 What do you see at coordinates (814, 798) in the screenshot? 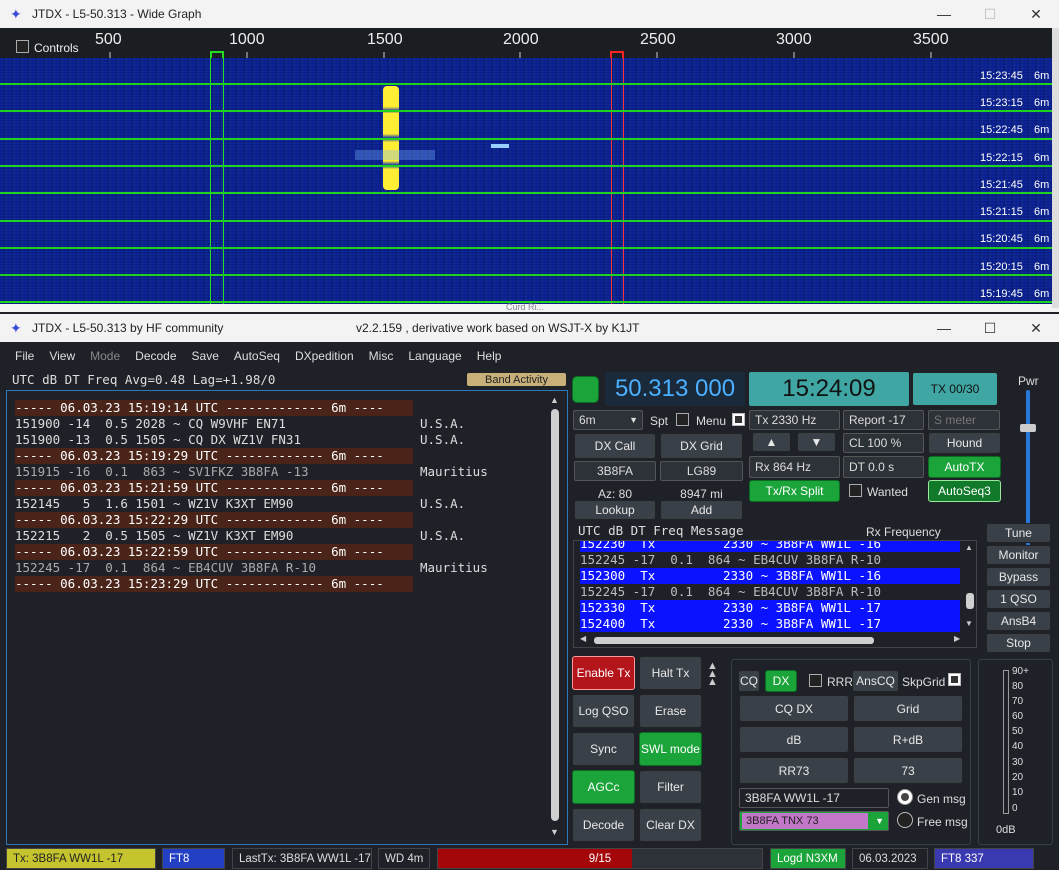
I see `gen-message-field: 3B8FA WW1L -17` at bounding box center [814, 798].